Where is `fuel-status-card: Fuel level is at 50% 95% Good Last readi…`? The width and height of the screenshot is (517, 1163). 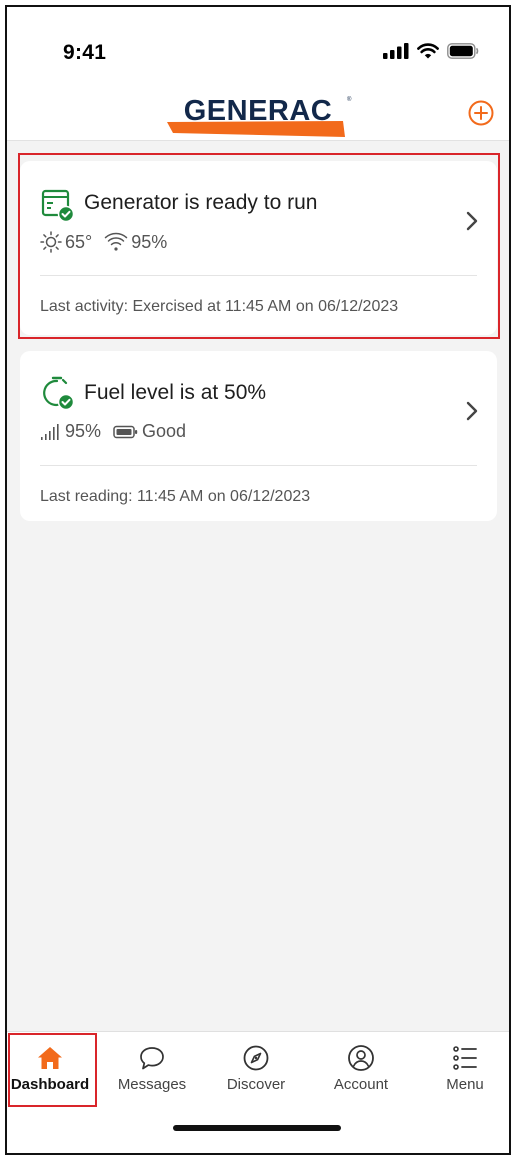 fuel-status-card: Fuel level is at 50% 95% Good Last readi… is located at coordinates (258, 436).